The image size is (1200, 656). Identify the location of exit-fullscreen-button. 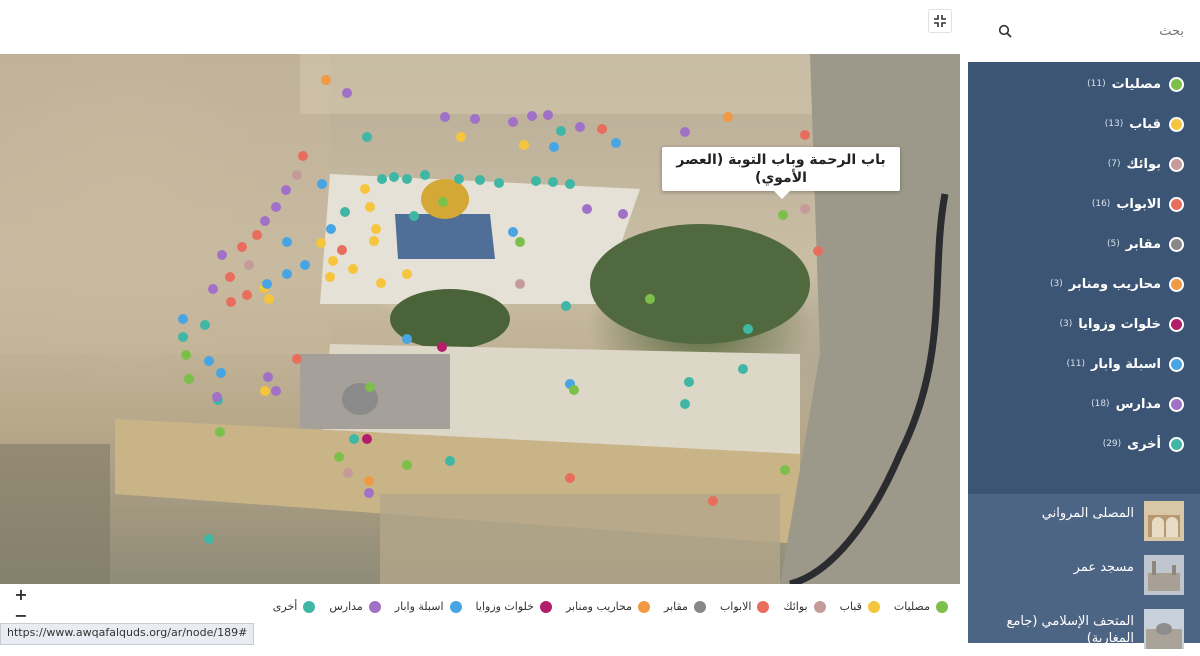
(940, 21).